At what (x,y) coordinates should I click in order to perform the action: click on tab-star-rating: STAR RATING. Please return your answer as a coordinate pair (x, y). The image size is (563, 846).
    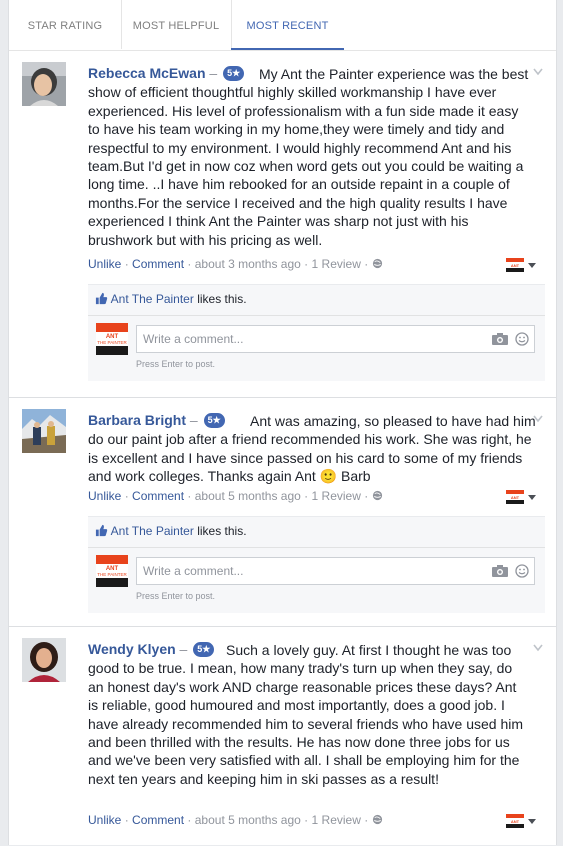
    Looking at the image, I should click on (65, 24).